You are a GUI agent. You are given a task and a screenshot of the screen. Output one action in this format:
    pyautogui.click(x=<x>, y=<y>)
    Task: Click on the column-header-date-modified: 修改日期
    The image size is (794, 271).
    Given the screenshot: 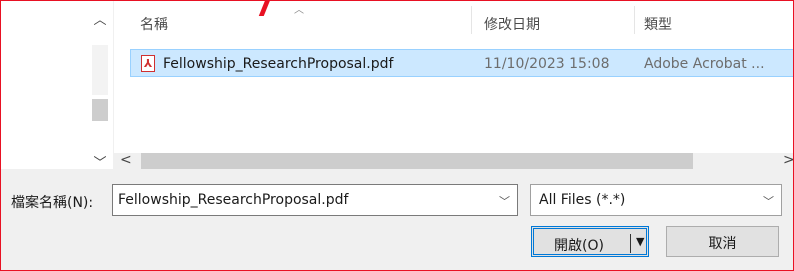 What is the action you would take?
    pyautogui.click(x=512, y=24)
    